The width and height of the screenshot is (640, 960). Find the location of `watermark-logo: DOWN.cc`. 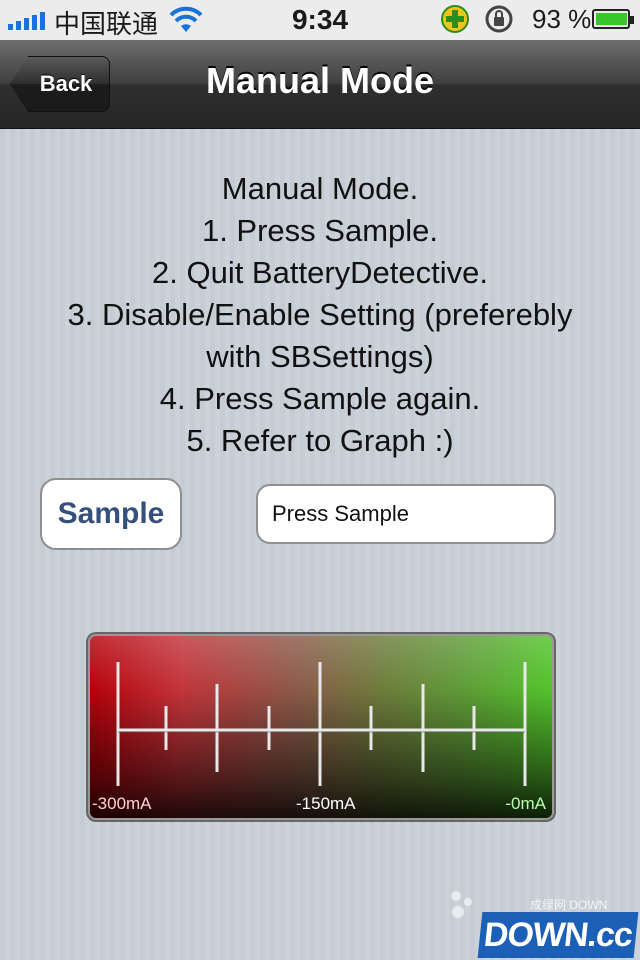

watermark-logo: DOWN.cc is located at coordinates (558, 935).